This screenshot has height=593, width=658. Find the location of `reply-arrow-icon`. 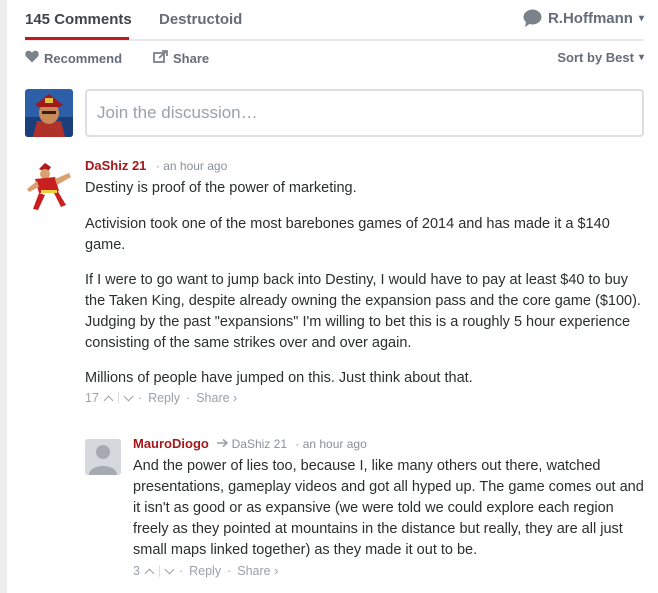

reply-arrow-icon is located at coordinates (223, 444).